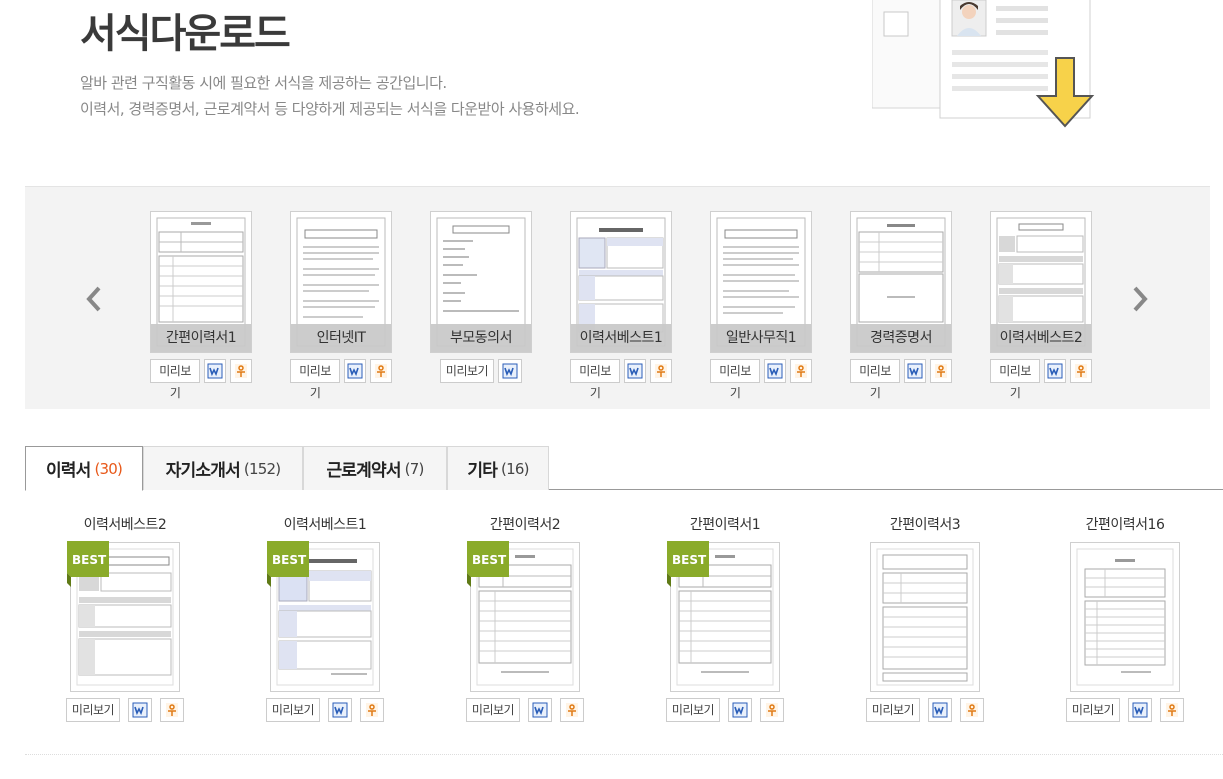  What do you see at coordinates (94, 299) in the screenshot?
I see `carousel-prev-button` at bounding box center [94, 299].